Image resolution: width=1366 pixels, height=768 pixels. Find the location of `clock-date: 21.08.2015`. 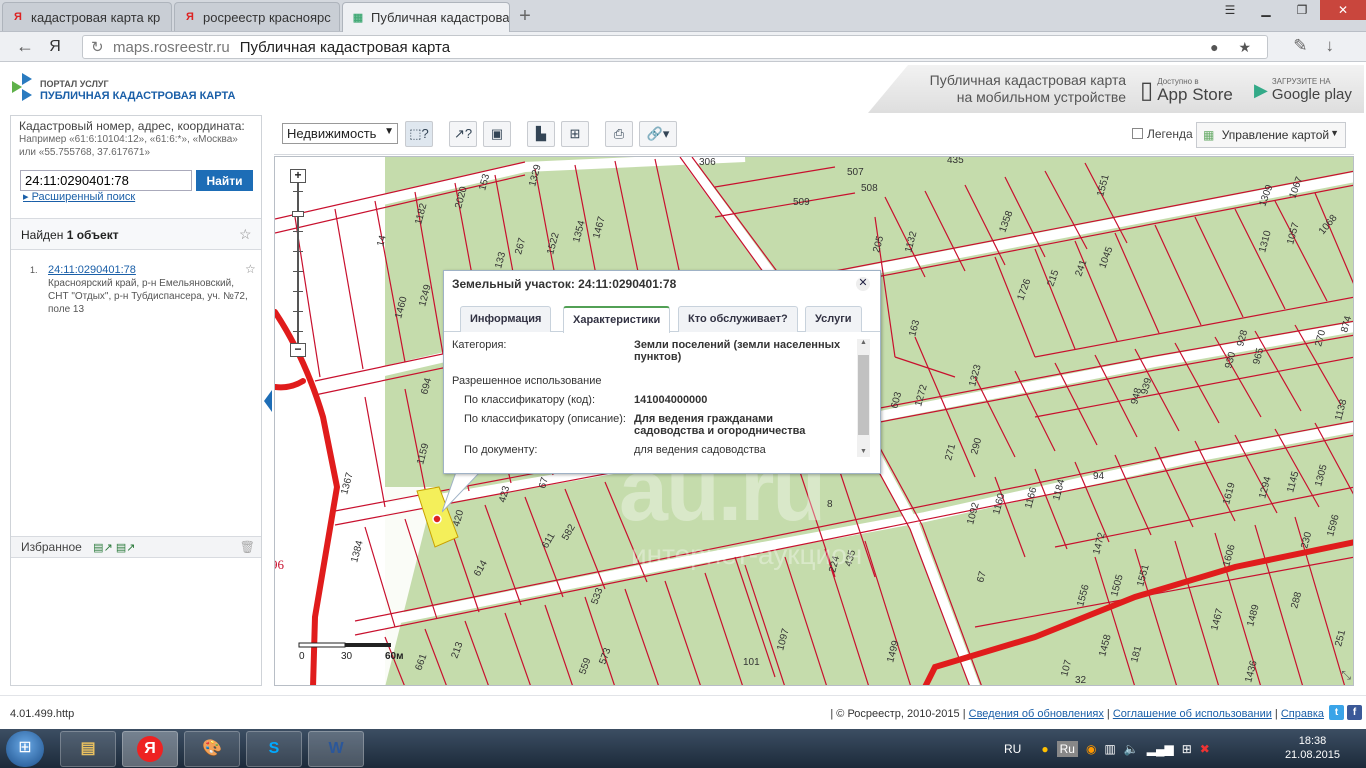

clock-date: 21.08.2015 is located at coordinates (1312, 755).